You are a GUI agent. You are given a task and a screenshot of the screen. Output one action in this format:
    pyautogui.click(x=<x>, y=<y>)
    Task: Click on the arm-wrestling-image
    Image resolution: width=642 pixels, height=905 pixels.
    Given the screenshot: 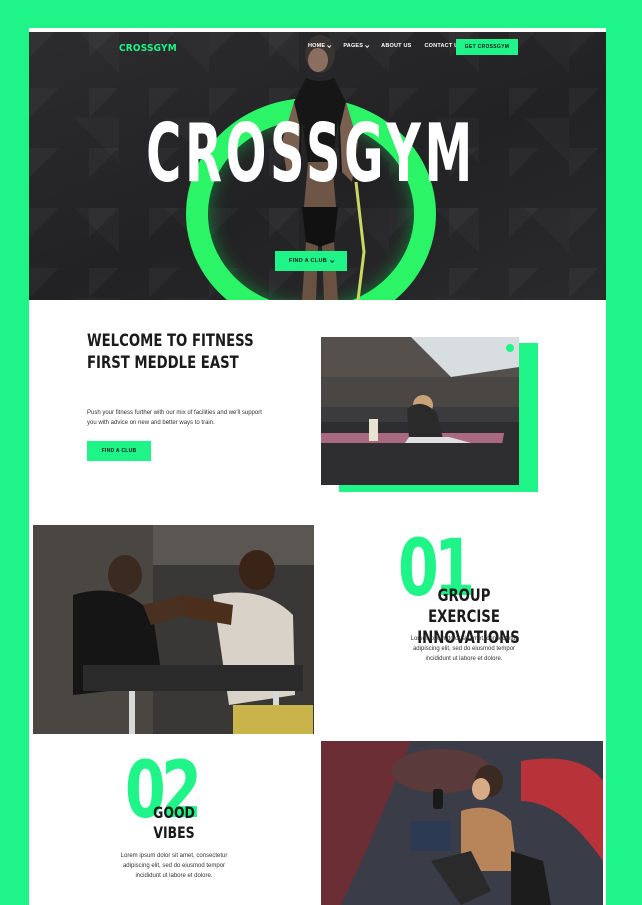 What is the action you would take?
    pyautogui.click(x=173, y=629)
    